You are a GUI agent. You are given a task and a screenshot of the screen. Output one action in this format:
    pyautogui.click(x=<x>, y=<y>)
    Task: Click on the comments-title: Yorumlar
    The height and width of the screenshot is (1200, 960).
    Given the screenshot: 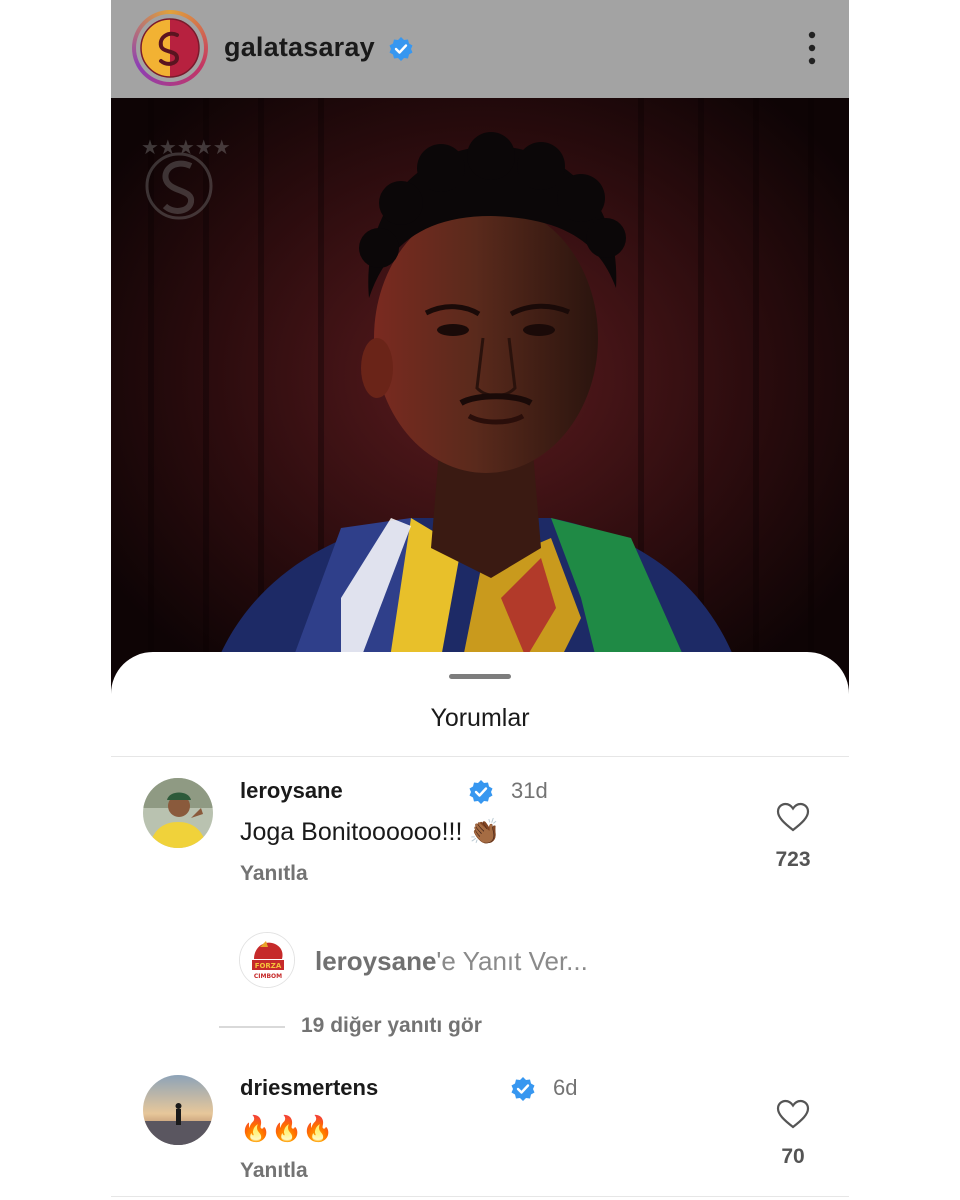 What is the action you would take?
    pyautogui.click(x=480, y=718)
    